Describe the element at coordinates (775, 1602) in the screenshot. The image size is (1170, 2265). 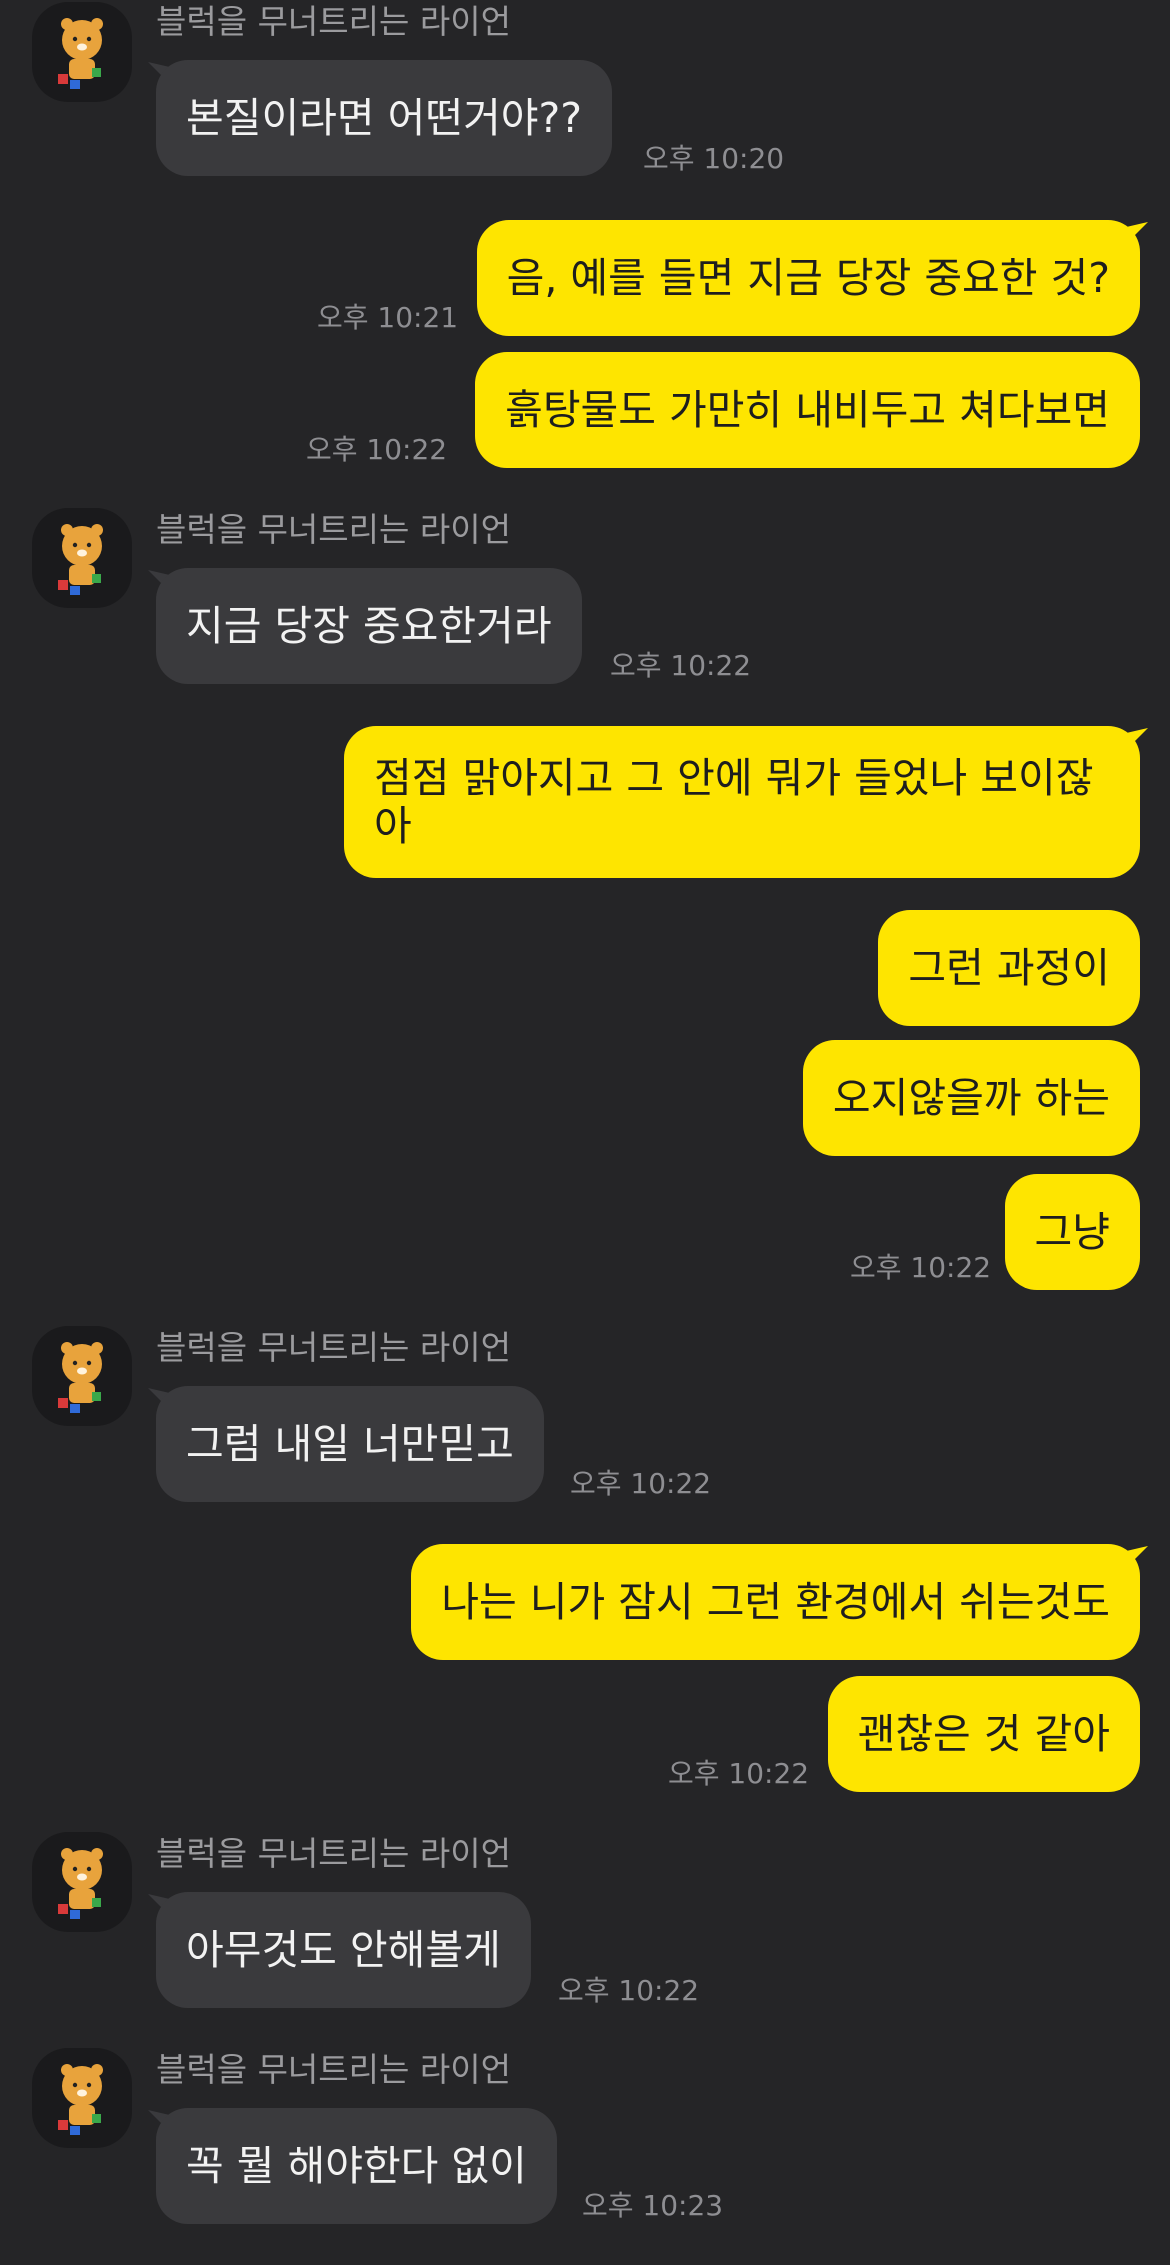
I see `message-bubble-outgoing: 나는 니가 잠시 그런 환경에서 쉬는것도` at that location.